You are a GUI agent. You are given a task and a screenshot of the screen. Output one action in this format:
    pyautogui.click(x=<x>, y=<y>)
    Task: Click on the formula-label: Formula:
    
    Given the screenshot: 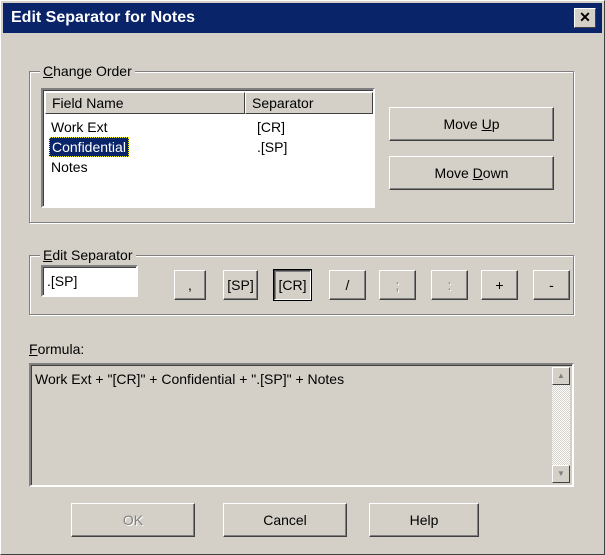 What is the action you would take?
    pyautogui.click(x=57, y=349)
    